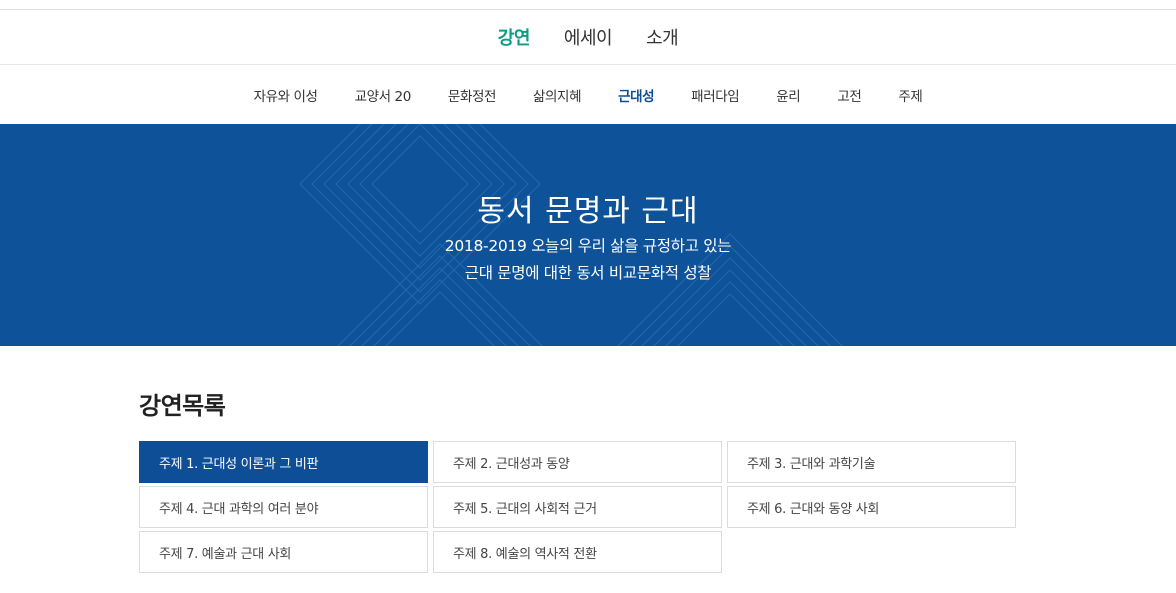 The width and height of the screenshot is (1176, 593). I want to click on banner-subtitle-line2: 근대 문명에 대한 동서 비교문화적 성찰, so click(588, 273).